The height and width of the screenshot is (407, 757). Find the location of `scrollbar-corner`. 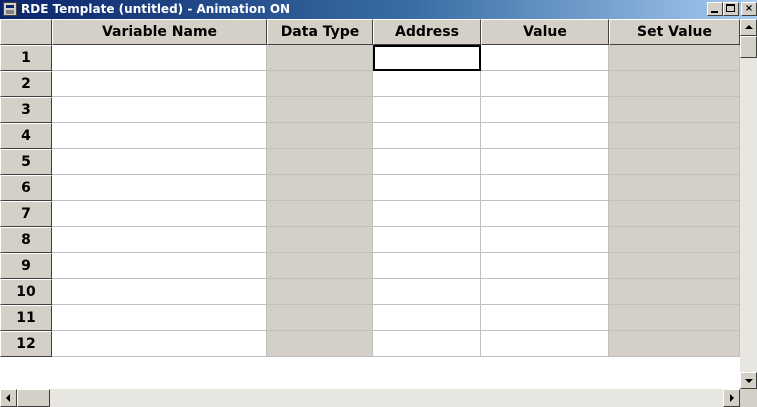

scrollbar-corner is located at coordinates (748, 398).